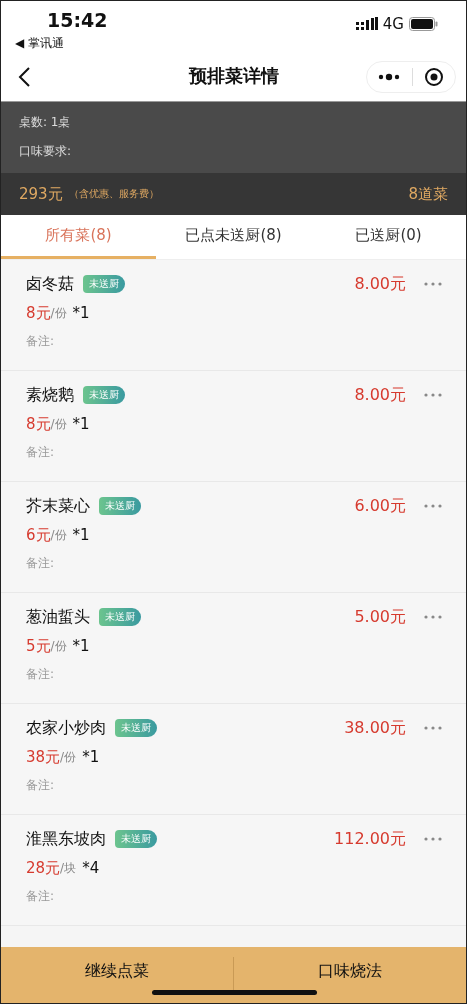 The image size is (467, 1004). I want to click on filter-tab: 已送厨(0), so click(388, 237).